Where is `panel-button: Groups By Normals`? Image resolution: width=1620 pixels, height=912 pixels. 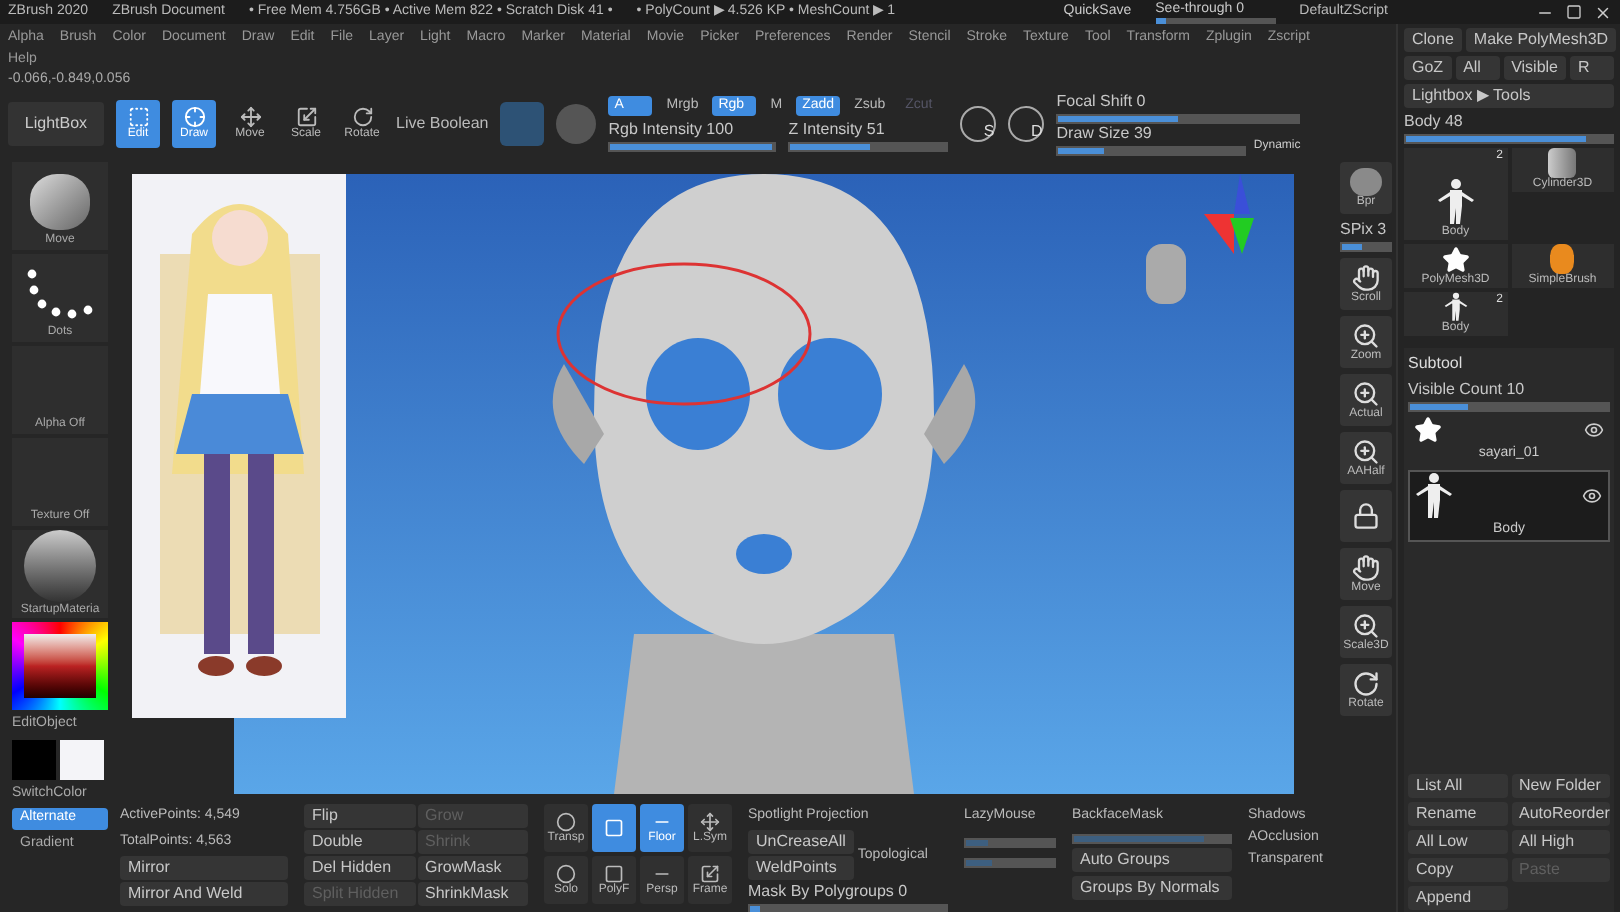
panel-button: Groups By Normals is located at coordinates (1152, 888).